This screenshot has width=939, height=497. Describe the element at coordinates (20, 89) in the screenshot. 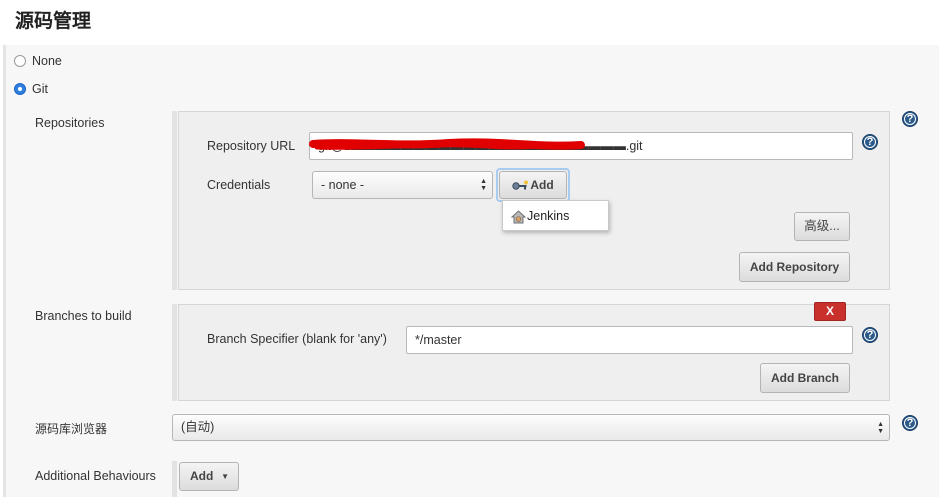

I see `scm-git-radio` at that location.